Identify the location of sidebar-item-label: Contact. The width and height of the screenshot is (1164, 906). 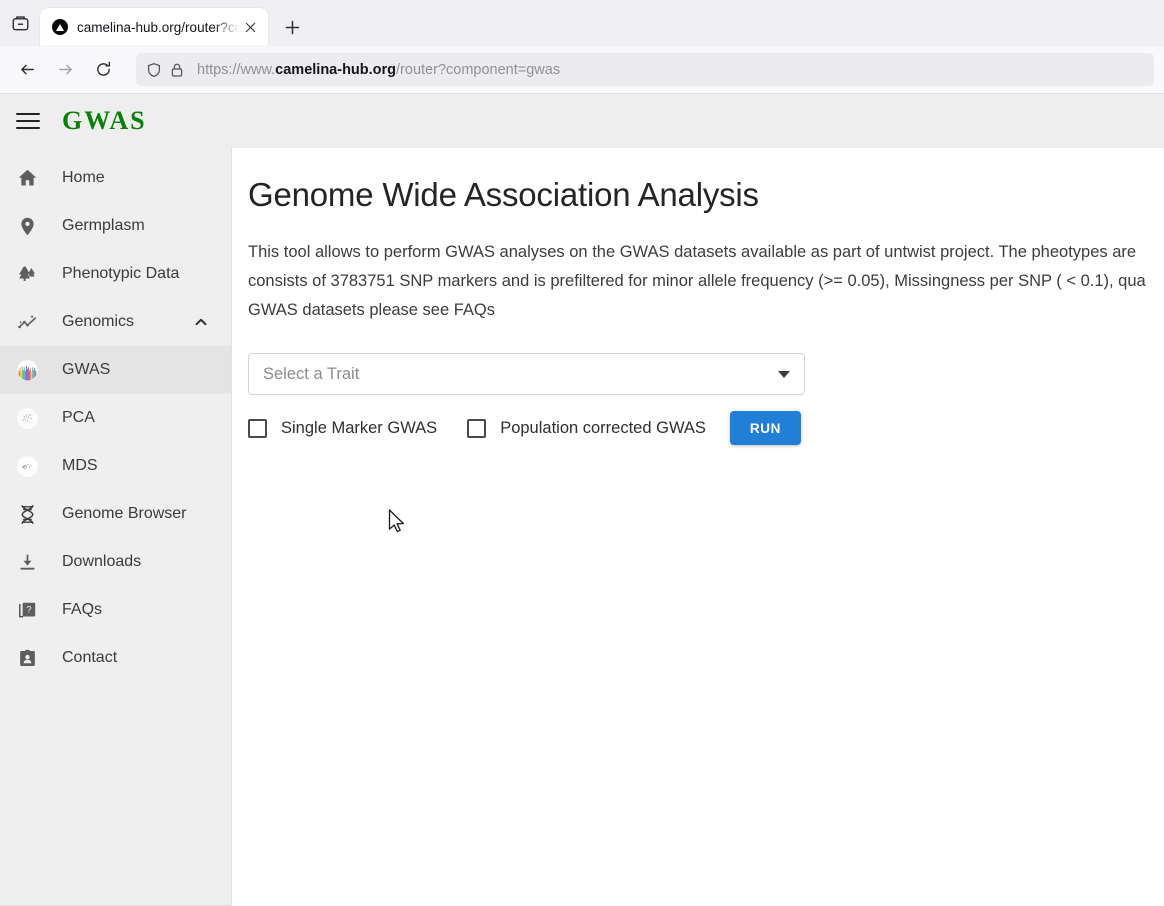
(90, 657).